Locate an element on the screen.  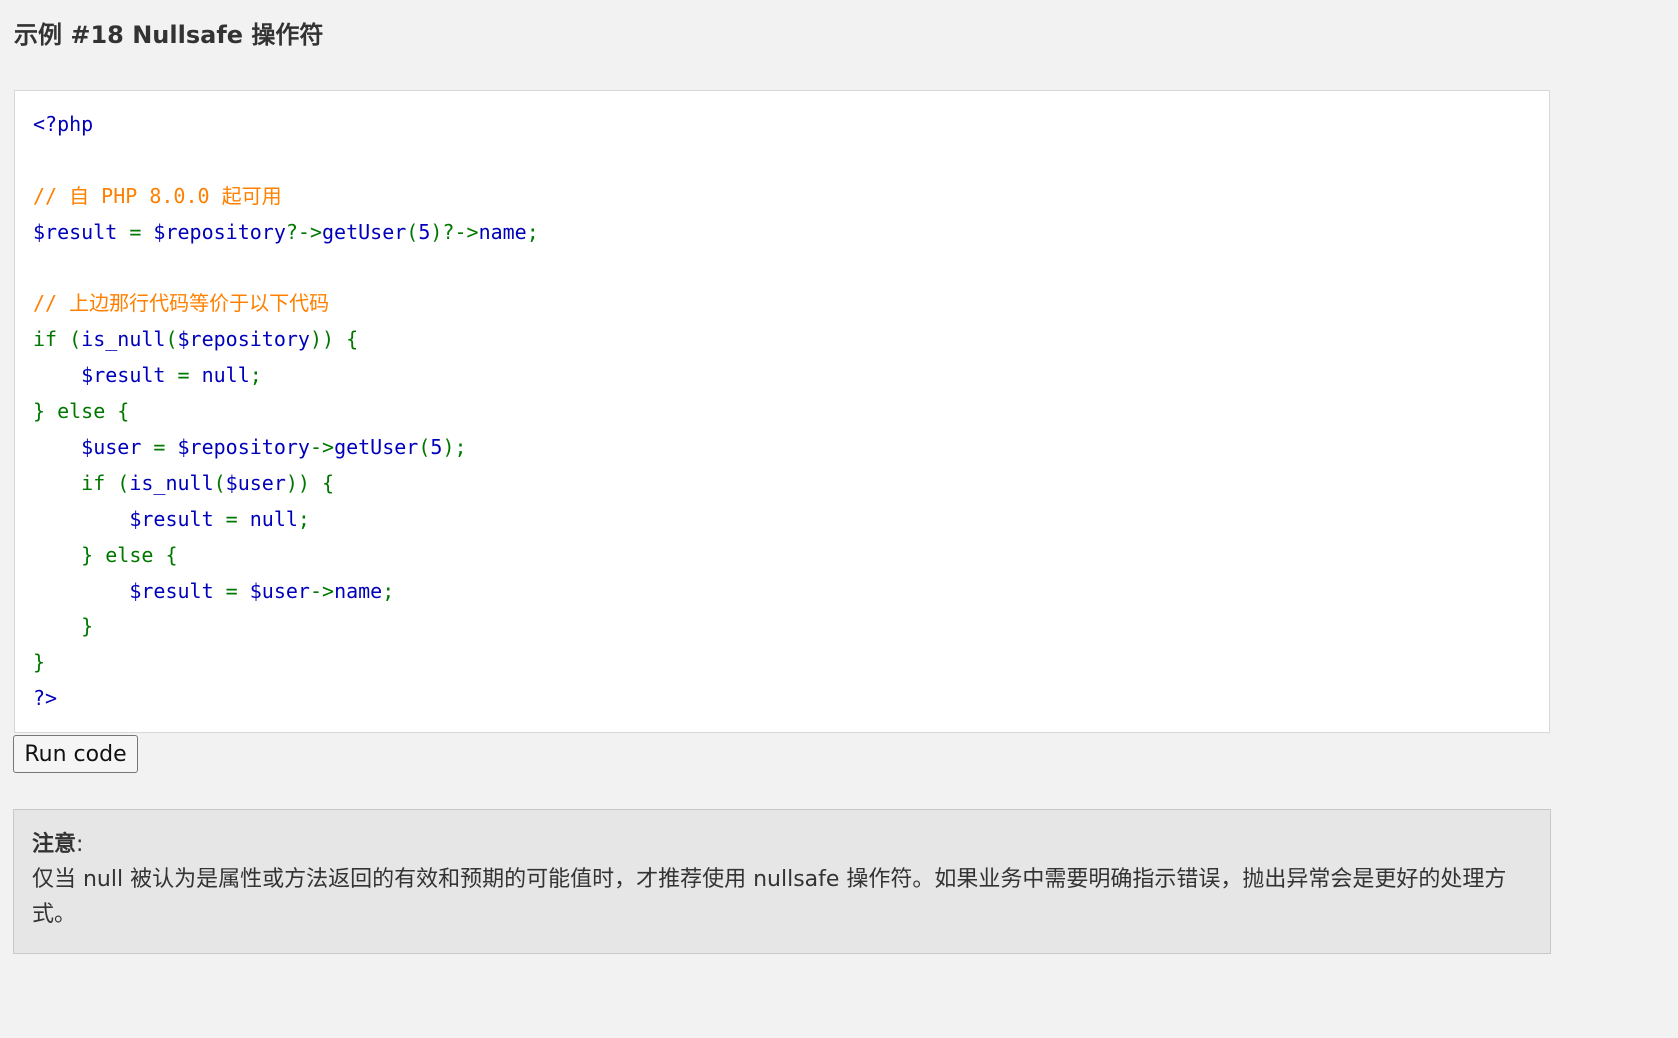
code-line: if (is_null($repository)) { is located at coordinates (791, 340).